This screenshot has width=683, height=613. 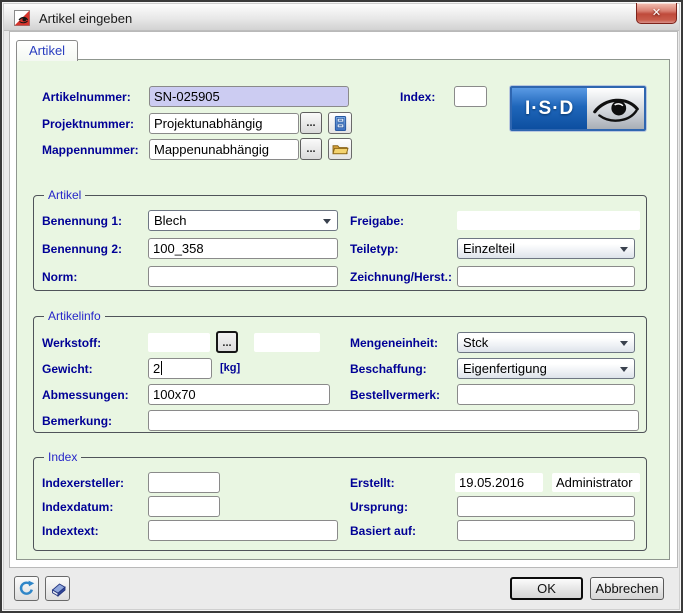 What do you see at coordinates (546, 506) in the screenshot?
I see `ursprung-field` at bounding box center [546, 506].